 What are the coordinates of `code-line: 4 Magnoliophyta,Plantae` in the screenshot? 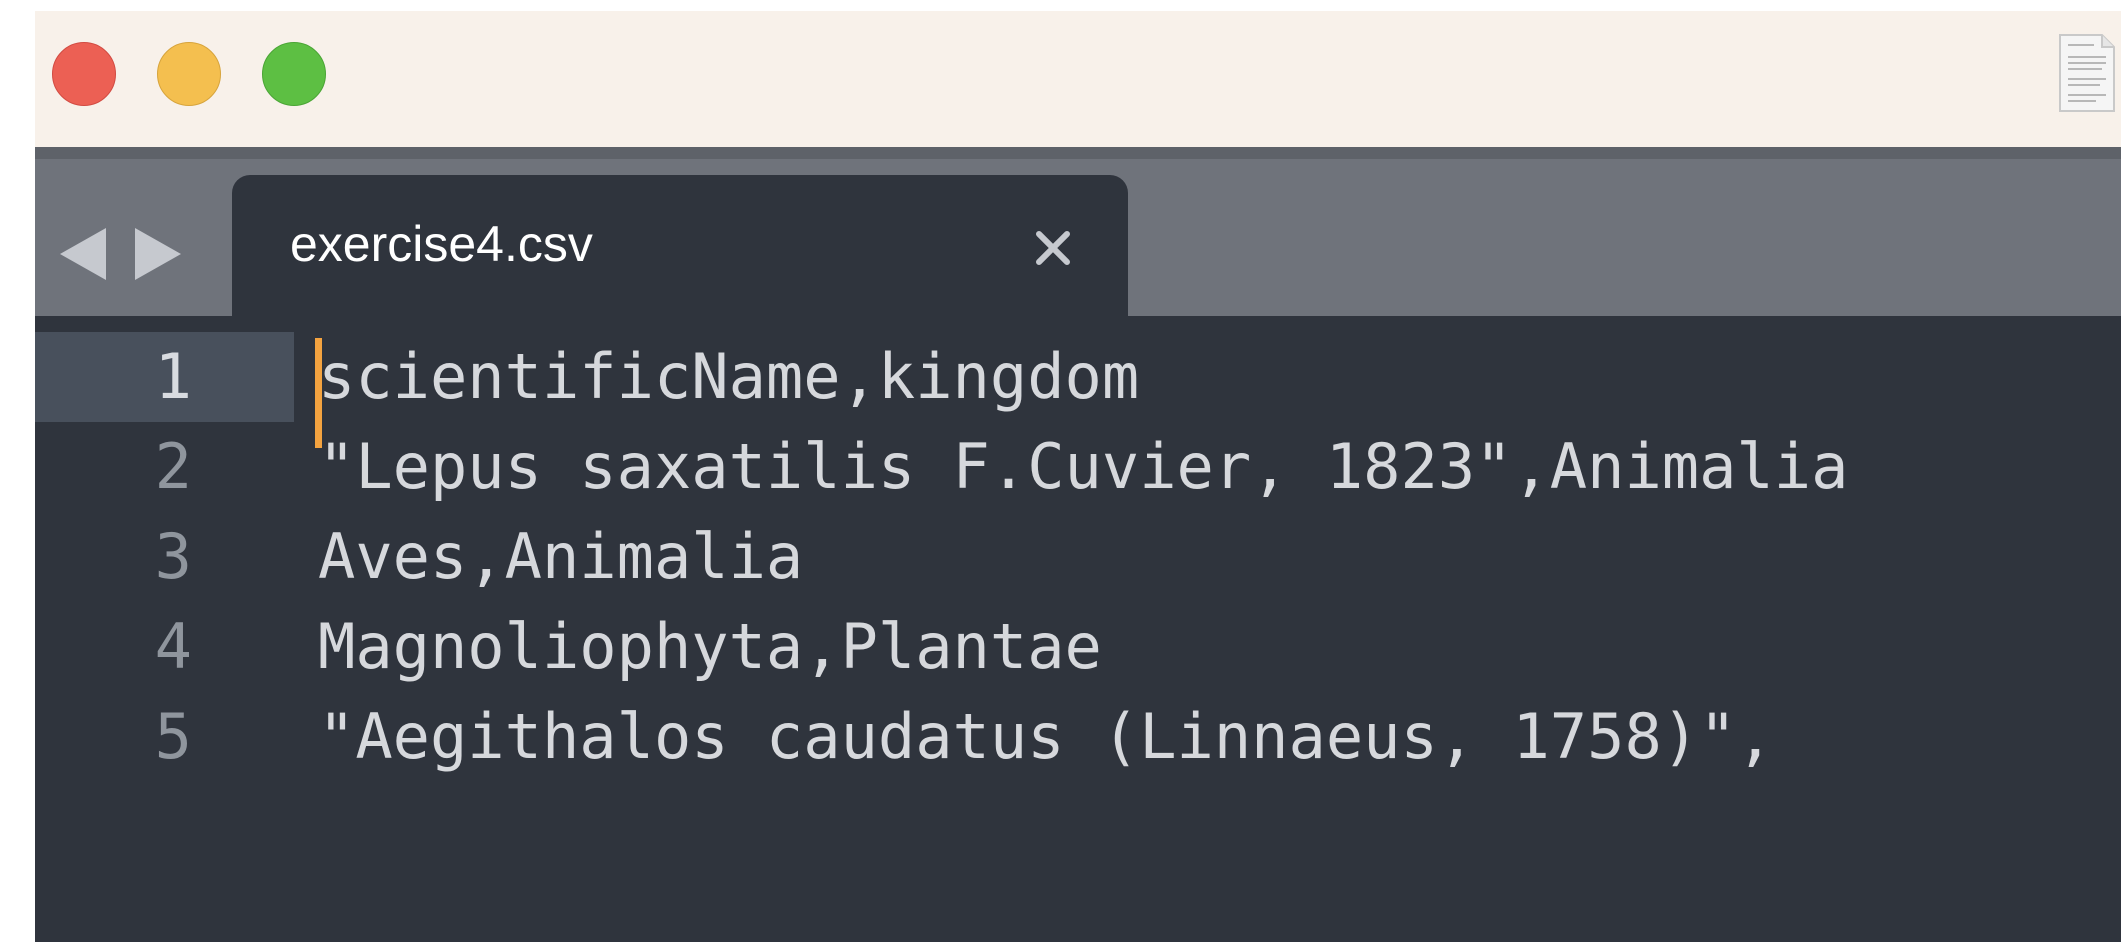 It's located at (1078, 647).